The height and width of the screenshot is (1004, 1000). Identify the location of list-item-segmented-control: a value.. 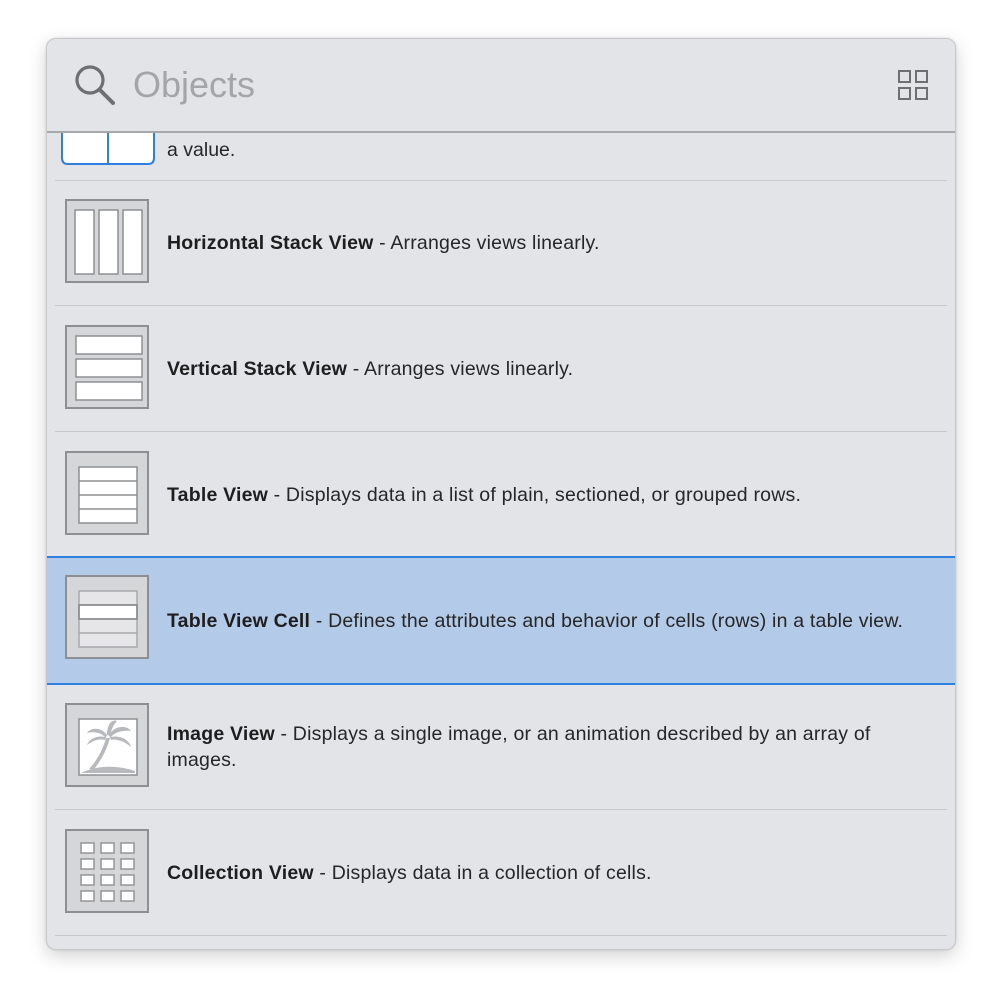
(501, 157).